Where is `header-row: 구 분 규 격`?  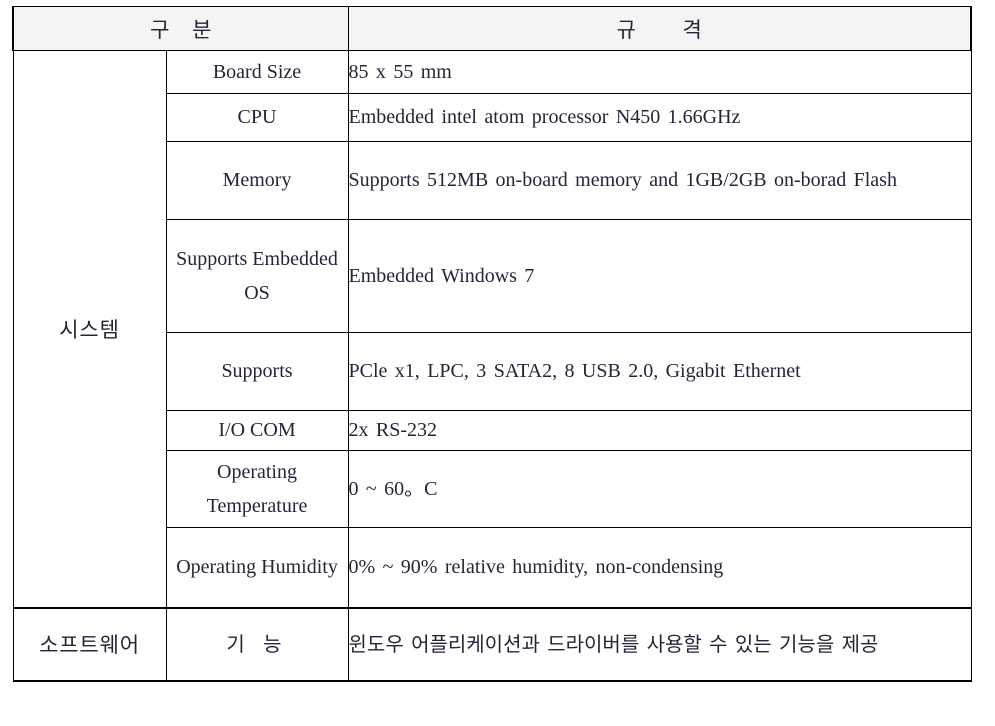
header-row: 구 분 규 격 is located at coordinates (492, 28).